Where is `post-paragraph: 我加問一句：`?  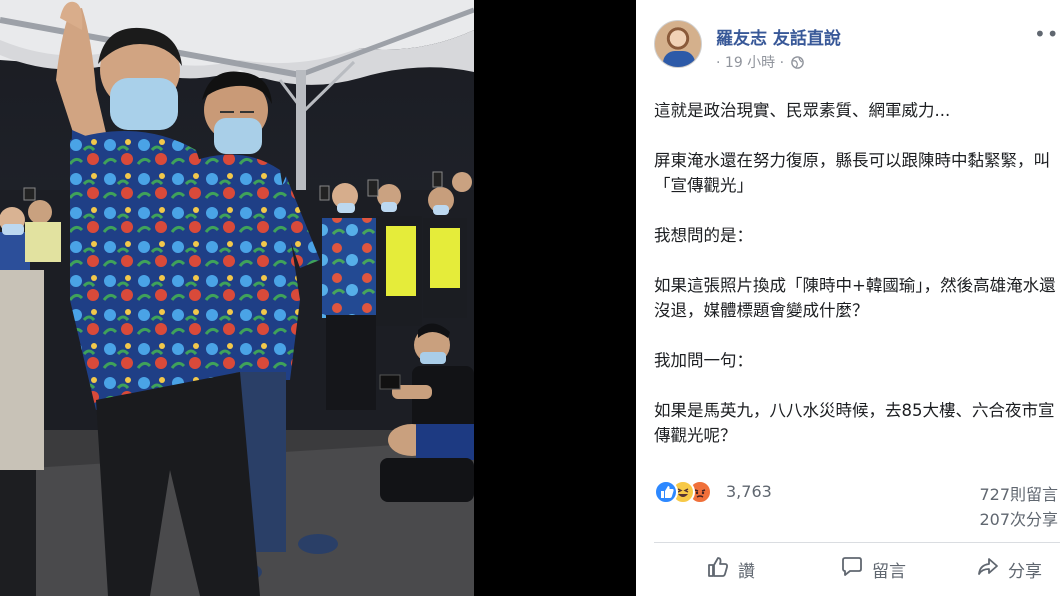
post-paragraph: 我加問一句： is located at coordinates (703, 360).